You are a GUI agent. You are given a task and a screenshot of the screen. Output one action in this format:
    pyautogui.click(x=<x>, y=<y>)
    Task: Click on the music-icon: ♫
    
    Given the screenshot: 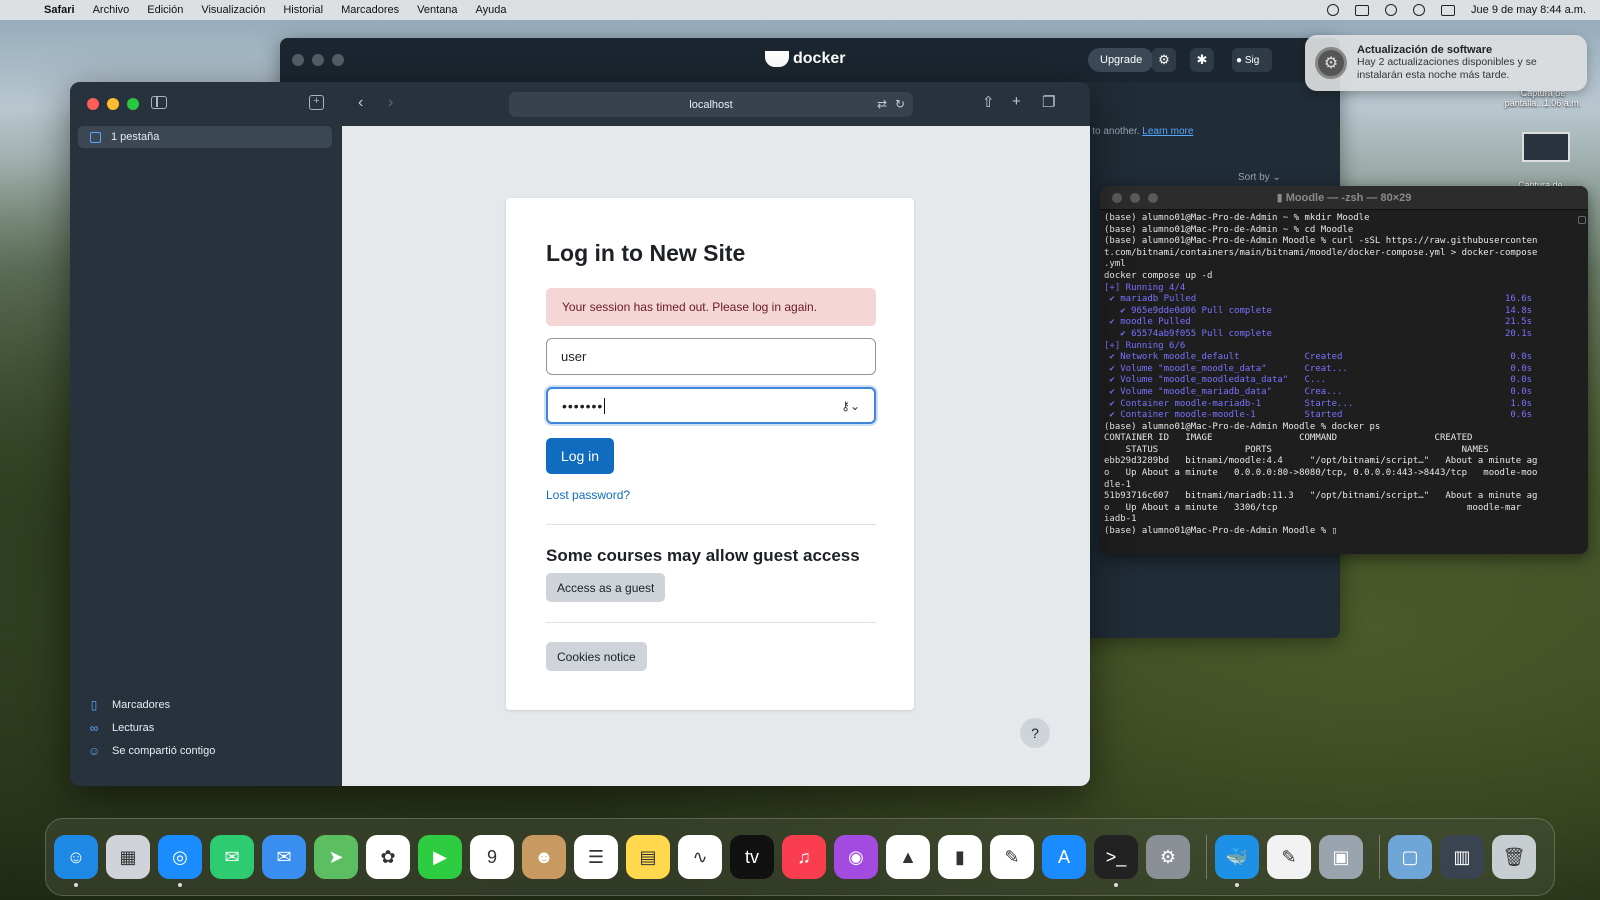 What is the action you would take?
    pyautogui.click(x=804, y=857)
    